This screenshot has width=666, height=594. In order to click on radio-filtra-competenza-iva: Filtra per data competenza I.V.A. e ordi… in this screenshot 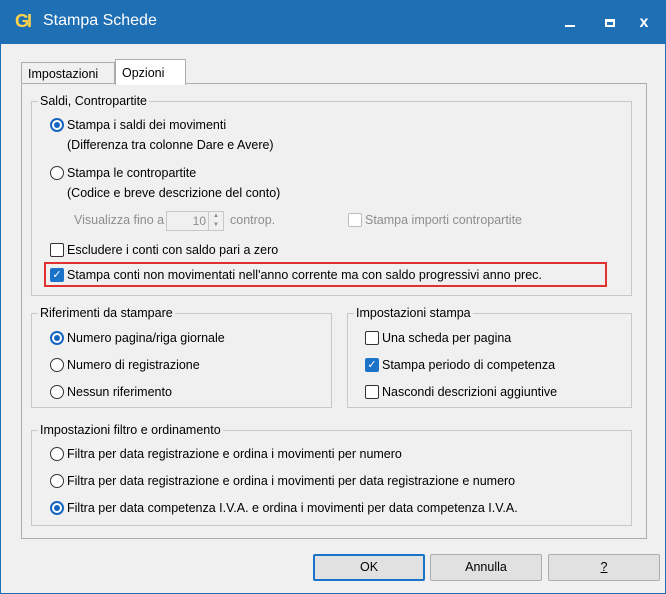, I will do `click(284, 508)`.